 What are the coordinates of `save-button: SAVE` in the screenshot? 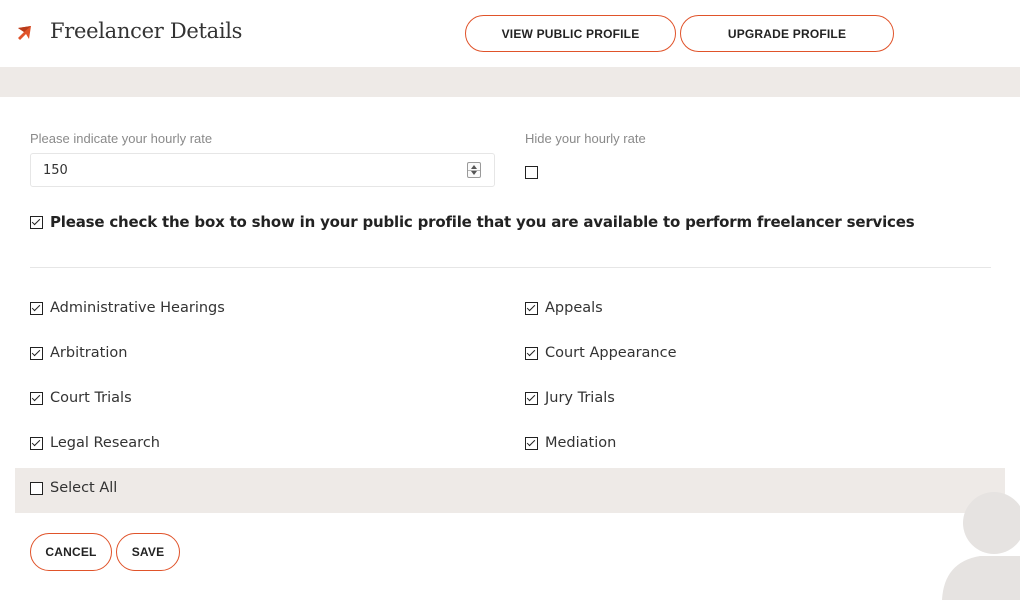 It's located at (148, 552).